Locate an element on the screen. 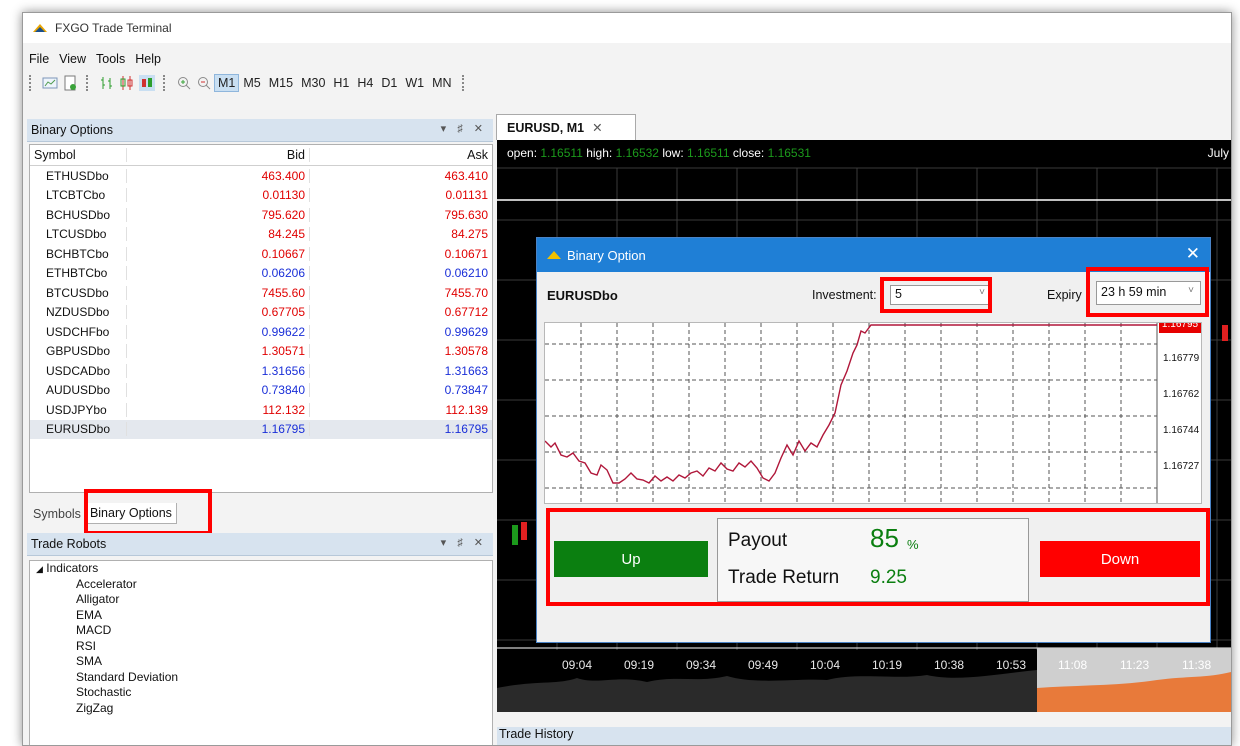 The height and width of the screenshot is (746, 1240). menu-help: Help is located at coordinates (148, 59).